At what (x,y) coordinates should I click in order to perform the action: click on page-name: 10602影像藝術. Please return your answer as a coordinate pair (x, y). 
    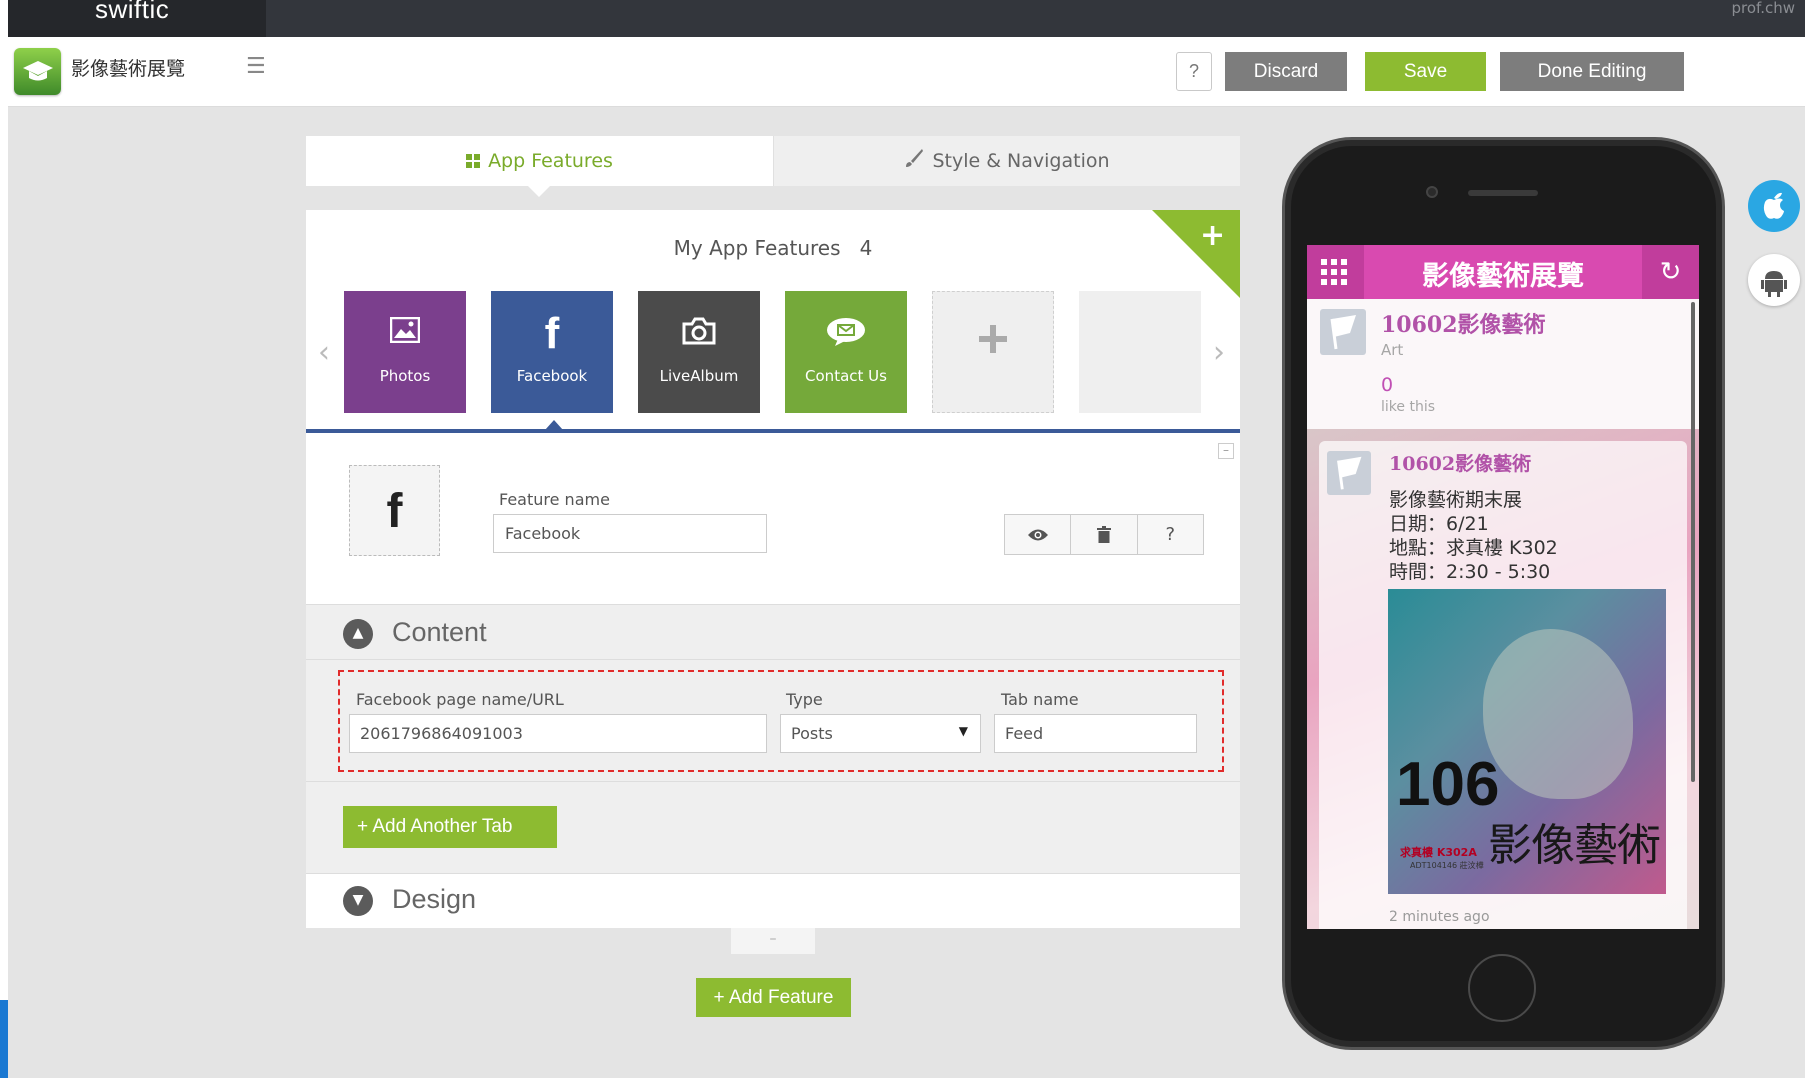
    Looking at the image, I should click on (1463, 325).